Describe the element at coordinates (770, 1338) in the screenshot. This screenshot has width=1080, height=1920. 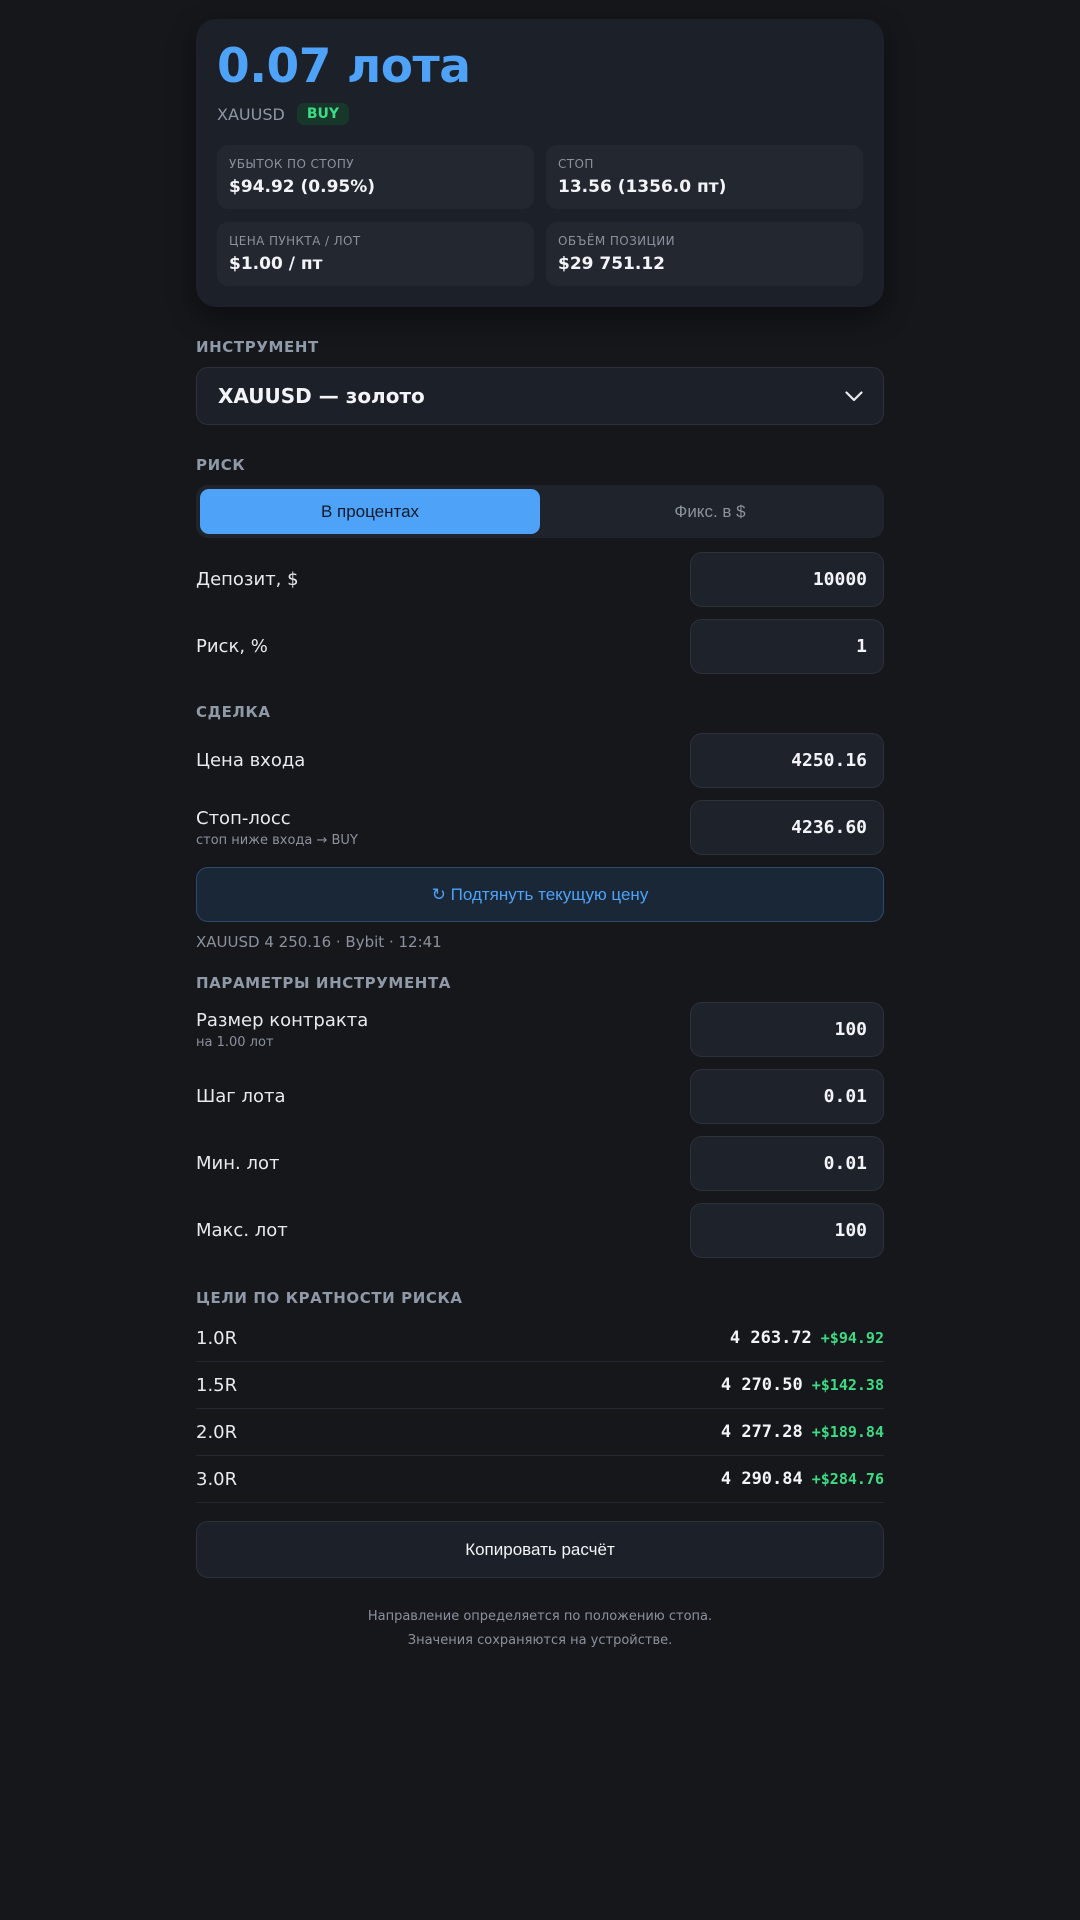
I see `target-price: 4 263.72` at that location.